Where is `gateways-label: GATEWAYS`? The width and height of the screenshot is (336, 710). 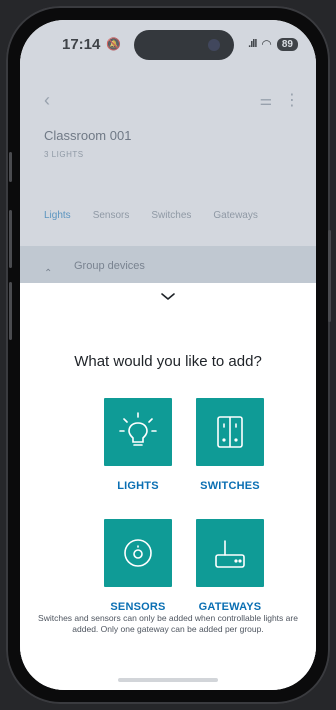 gateways-label: GATEWAYS is located at coordinates (230, 607).